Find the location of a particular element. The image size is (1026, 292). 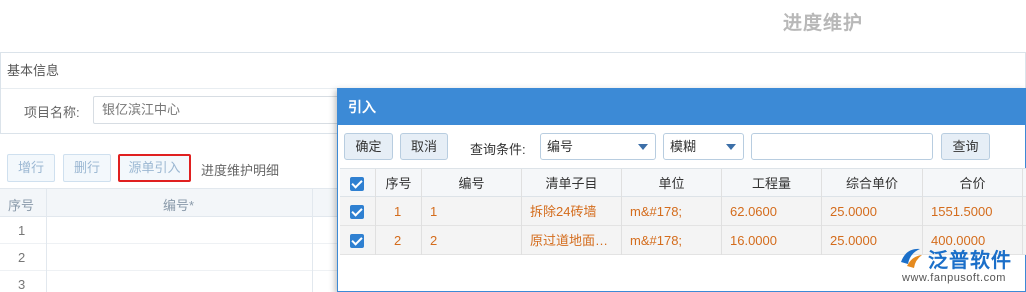

row-quantity: 16.0000 is located at coordinates (772, 240).